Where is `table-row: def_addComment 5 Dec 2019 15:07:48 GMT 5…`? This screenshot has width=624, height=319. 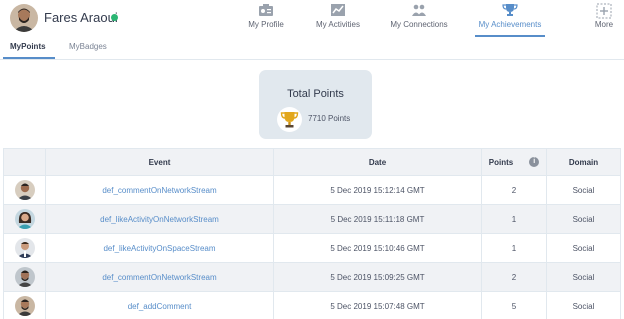
table-row: def_addComment 5 Dec 2019 15:07:48 GMT 5… is located at coordinates (312, 305).